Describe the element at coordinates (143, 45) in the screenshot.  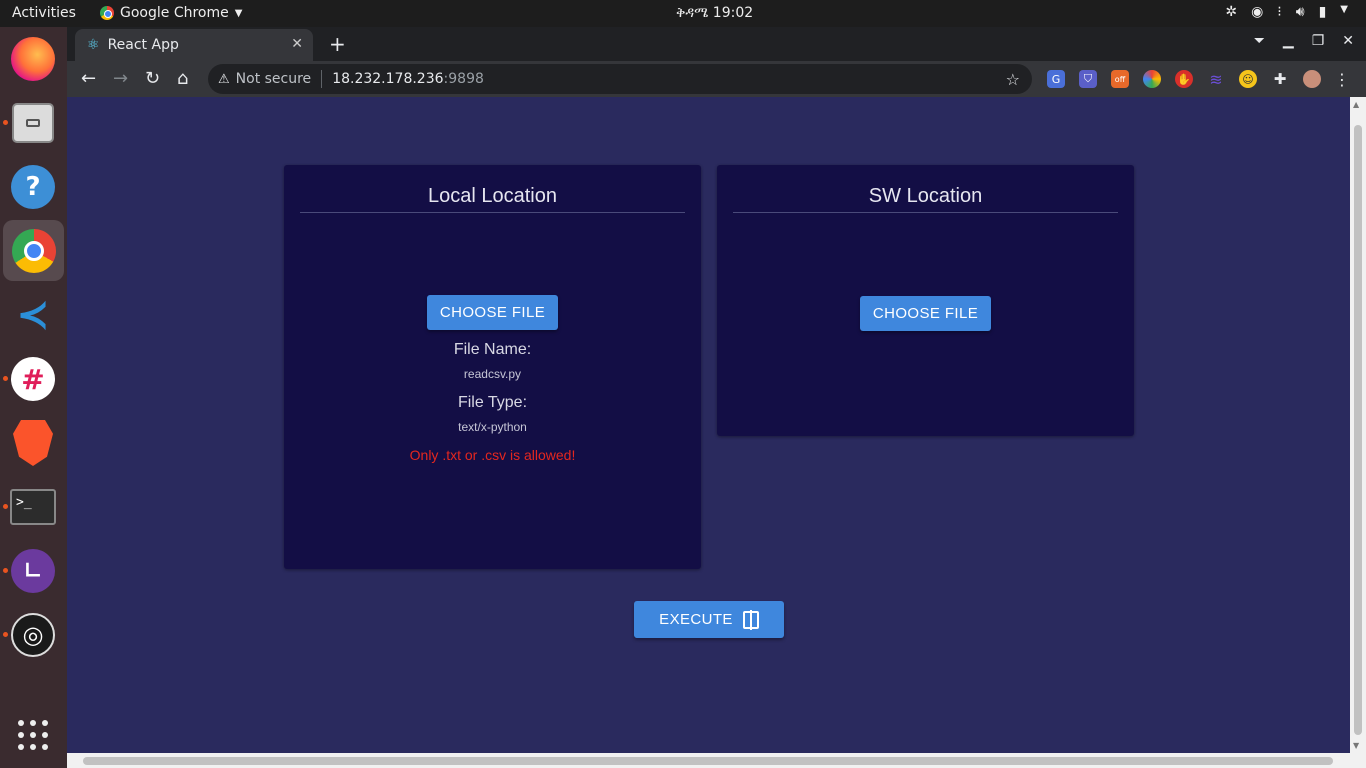
I see `tab-title: React App` at that location.